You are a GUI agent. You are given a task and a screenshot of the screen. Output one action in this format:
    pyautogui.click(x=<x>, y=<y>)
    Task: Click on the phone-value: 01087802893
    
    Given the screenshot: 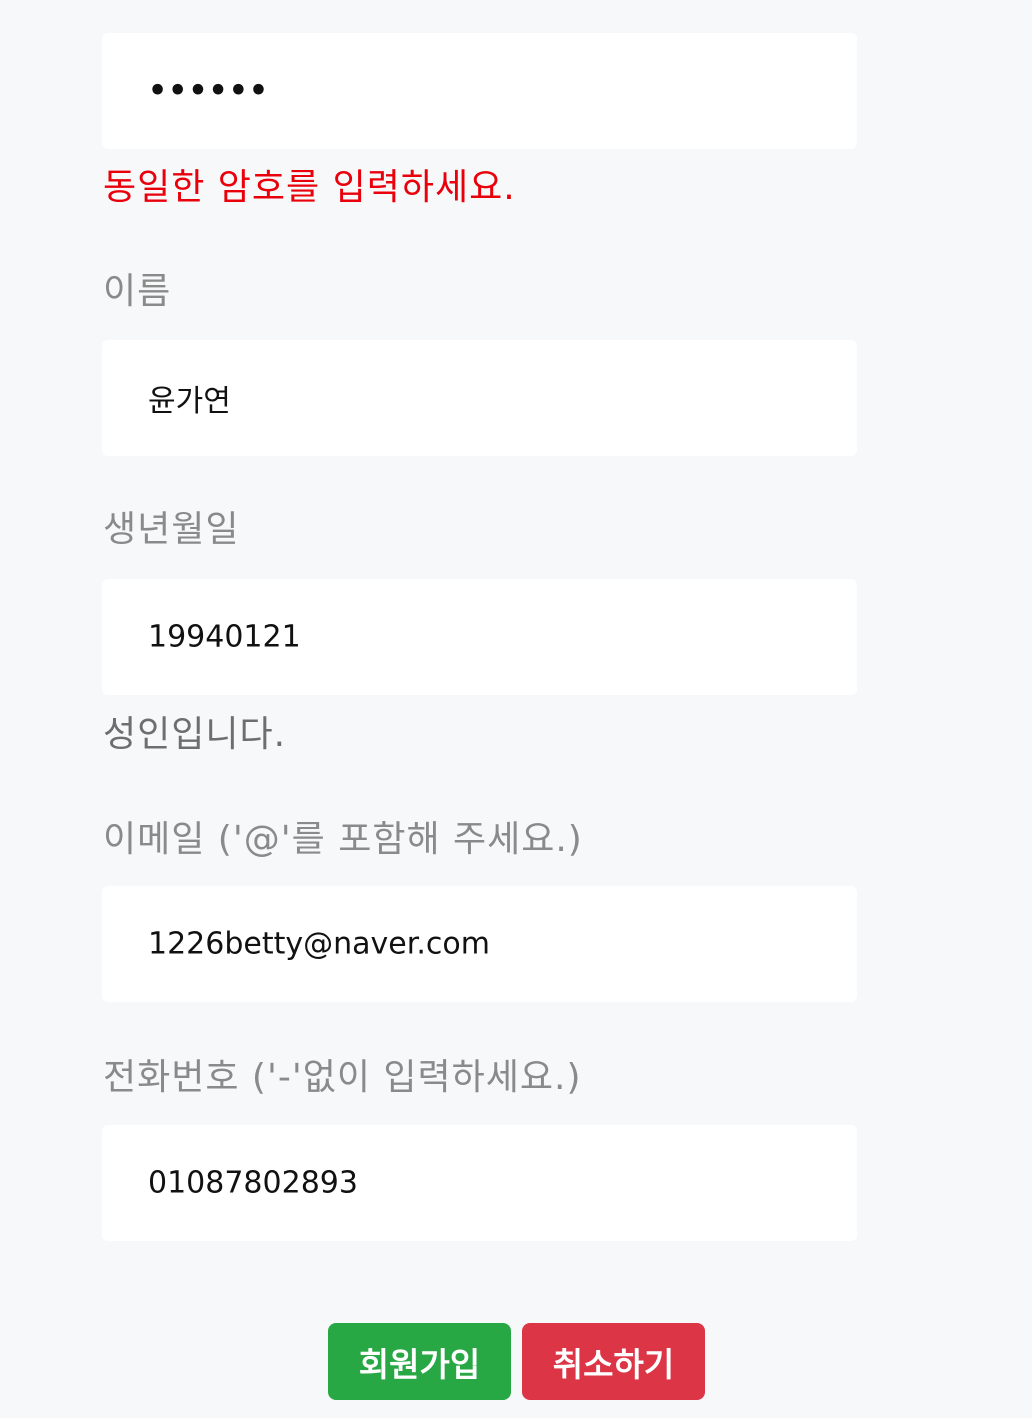 What is the action you would take?
    pyautogui.click(x=253, y=1183)
    